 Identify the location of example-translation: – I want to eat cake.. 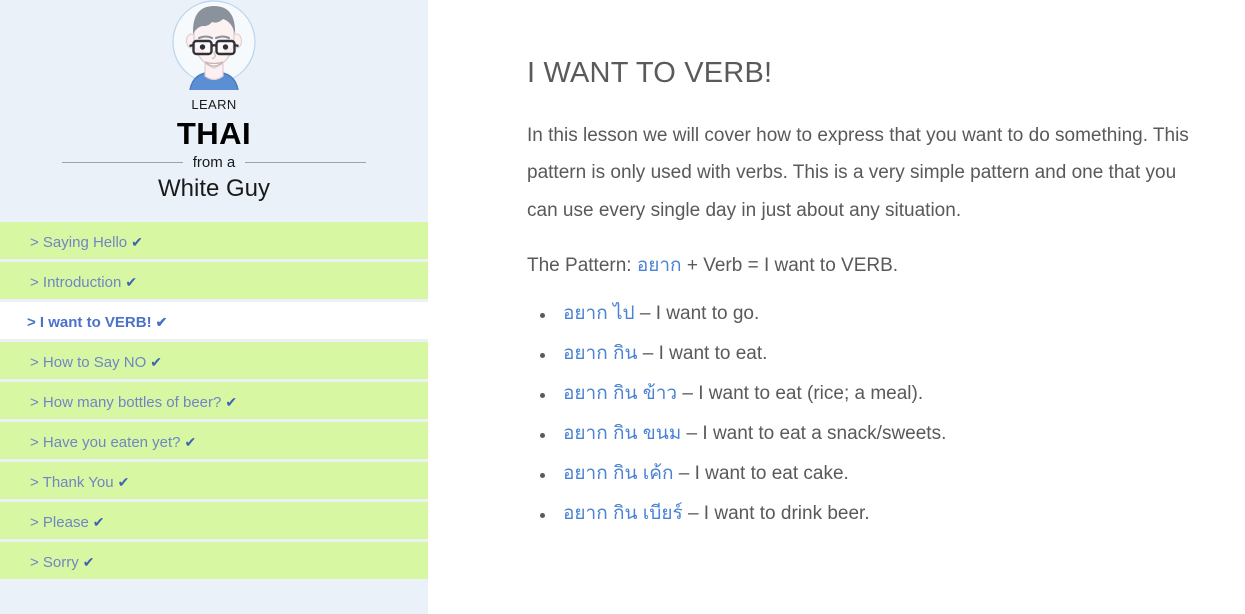
(761, 474).